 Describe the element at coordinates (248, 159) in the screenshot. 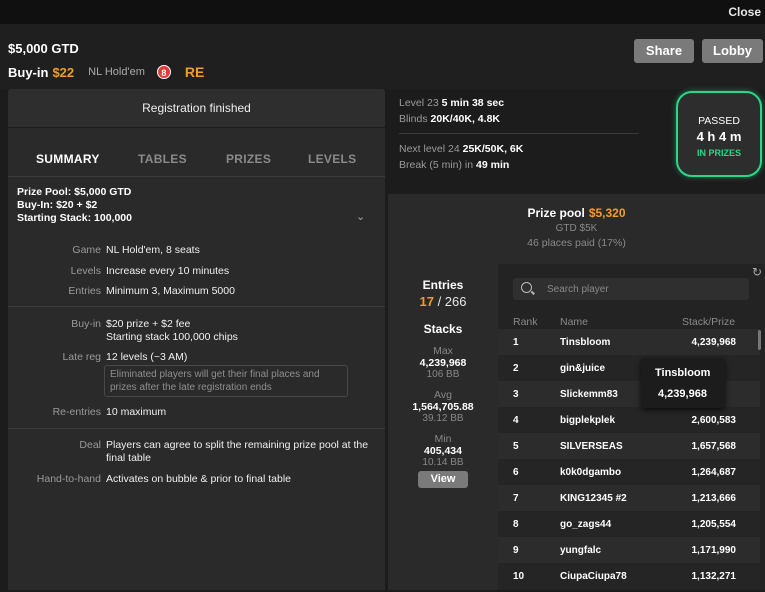

I see `tab-prizes: PRIZES` at that location.